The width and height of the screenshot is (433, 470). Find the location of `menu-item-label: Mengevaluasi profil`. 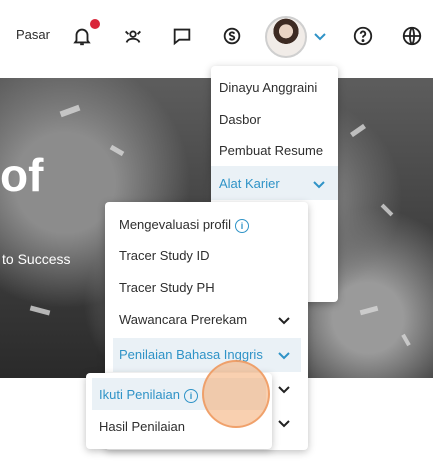

menu-item-label: Mengevaluasi profil is located at coordinates (175, 224).